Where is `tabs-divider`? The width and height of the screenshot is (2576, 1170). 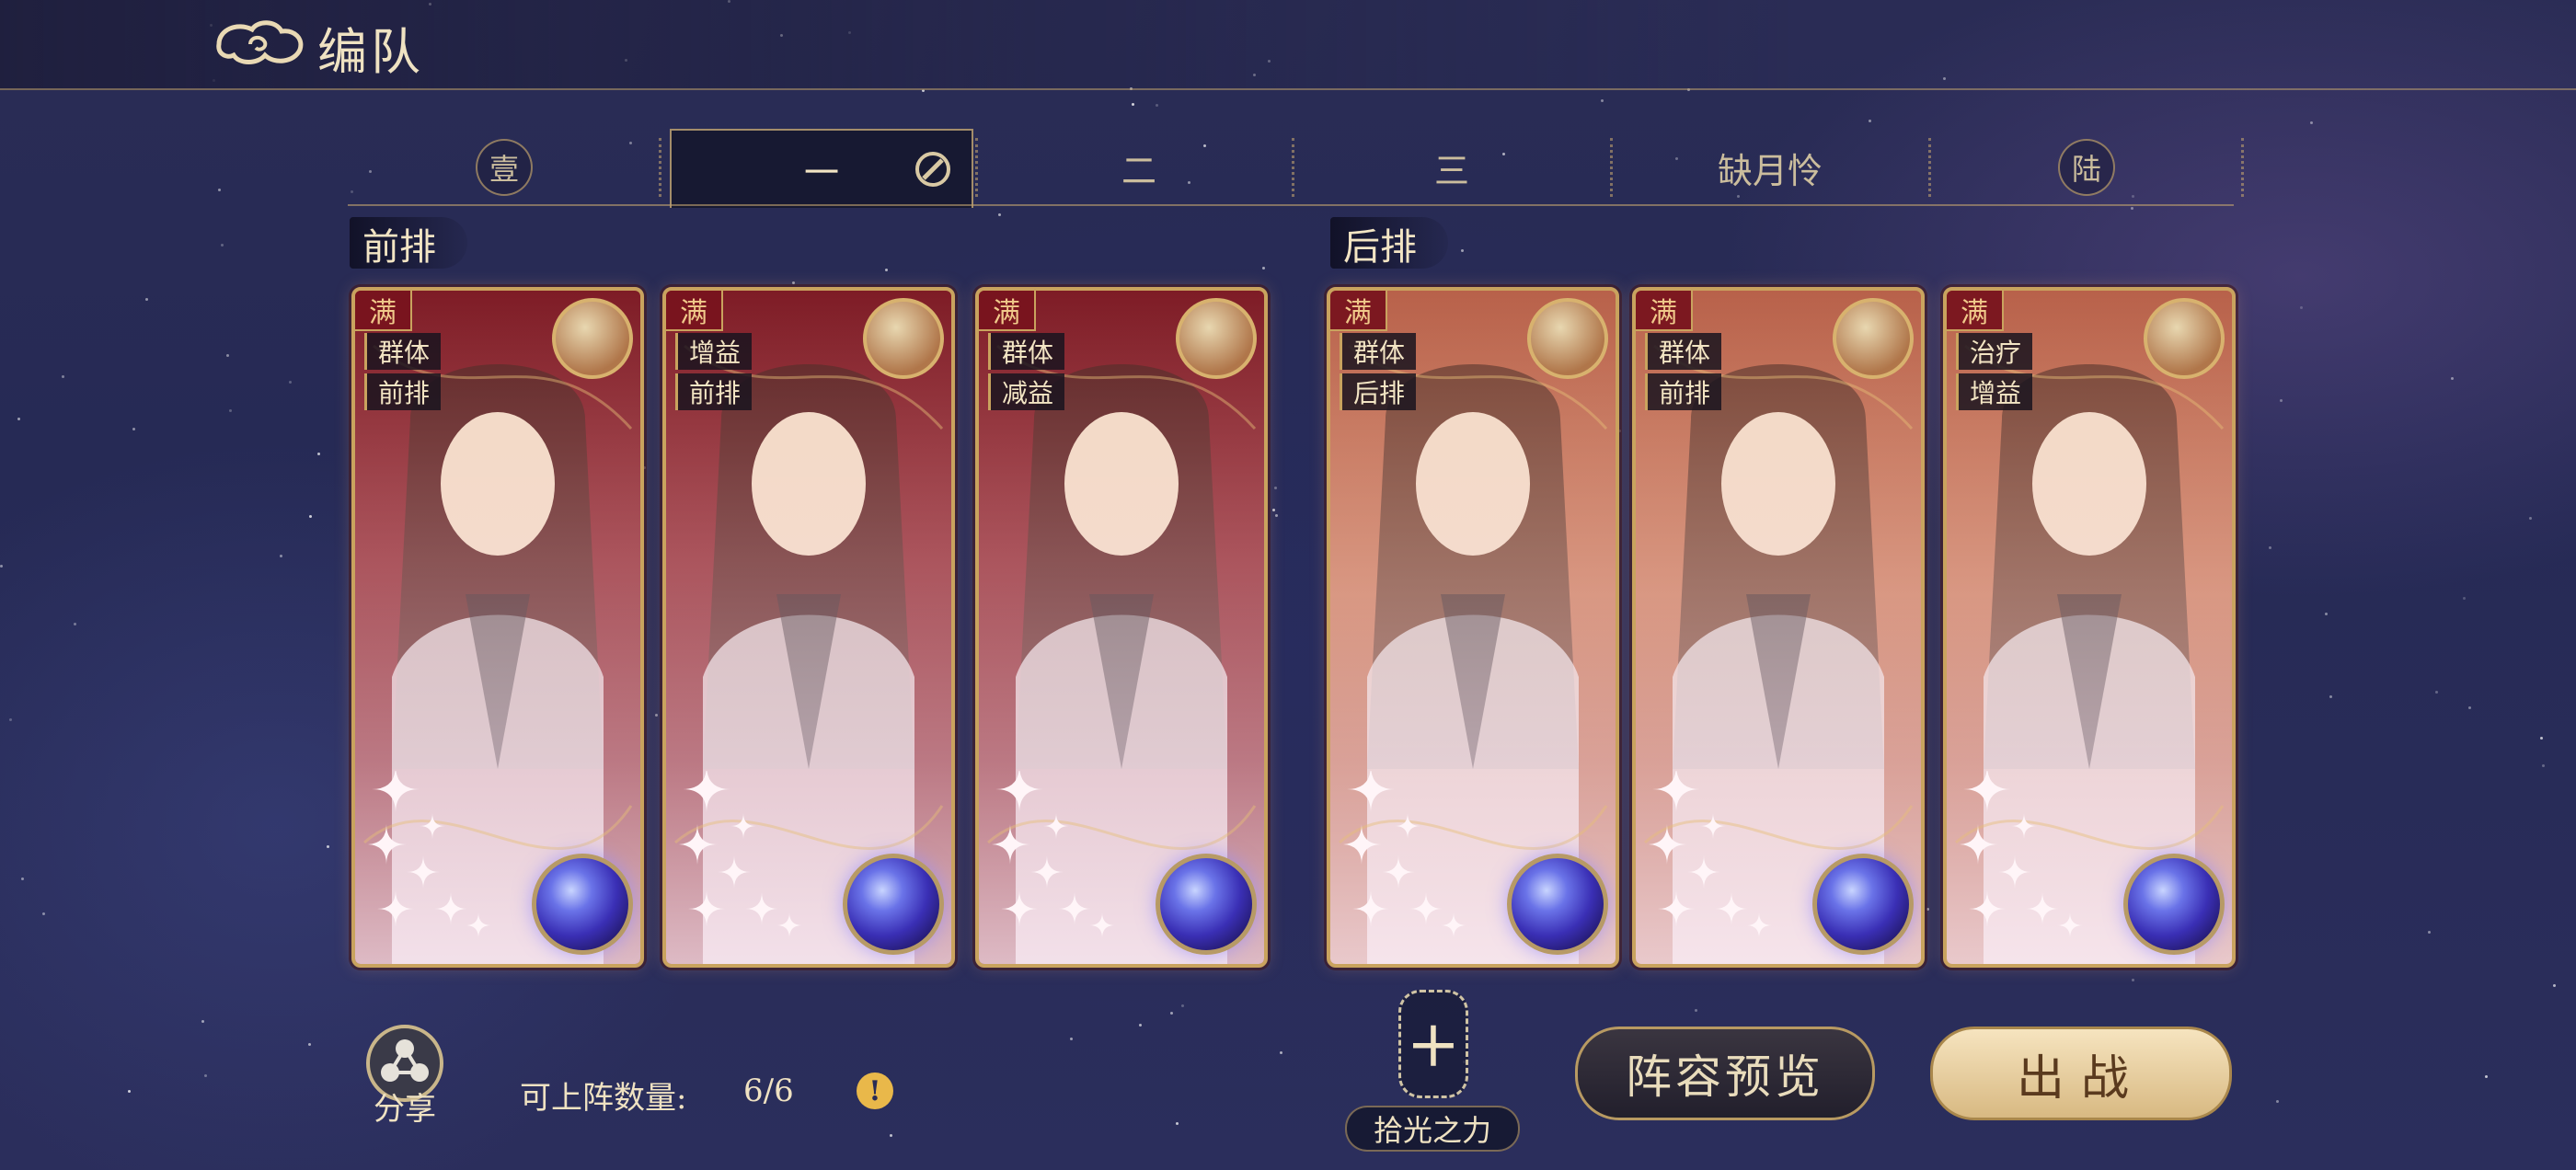
tabs-divider is located at coordinates (1291, 205).